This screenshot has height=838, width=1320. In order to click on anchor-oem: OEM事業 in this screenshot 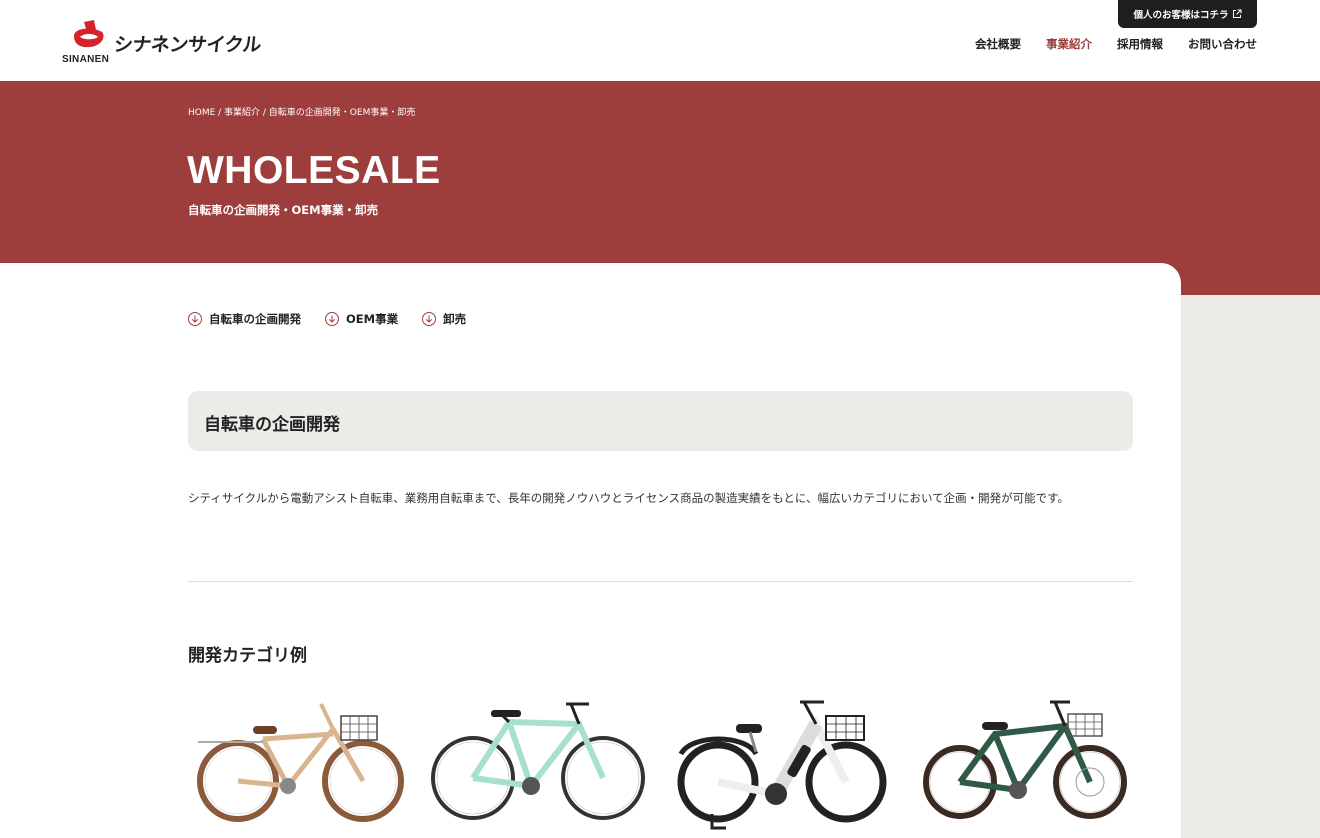, I will do `click(361, 319)`.